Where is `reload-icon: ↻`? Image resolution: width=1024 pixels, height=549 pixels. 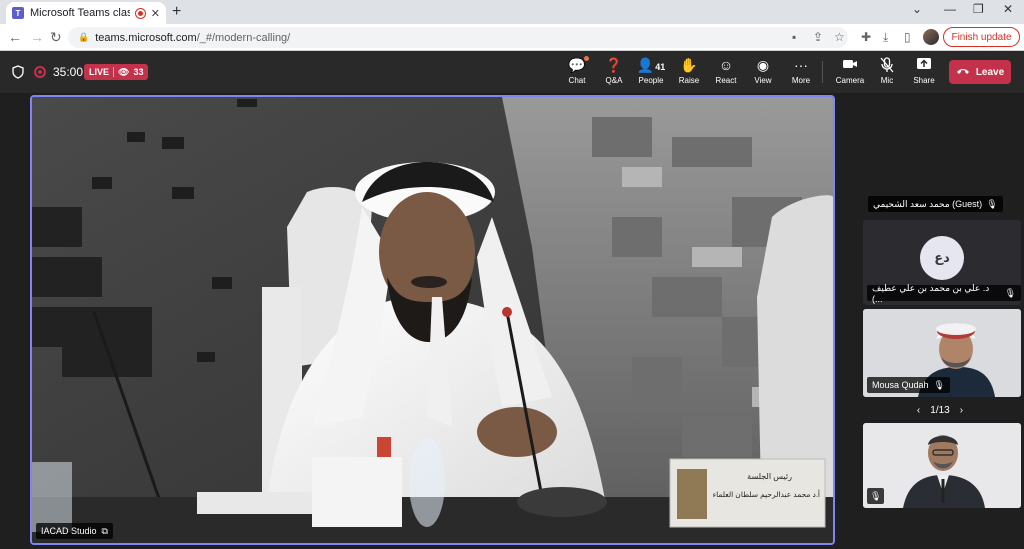
reload-icon: ↻ is located at coordinates (56, 37).